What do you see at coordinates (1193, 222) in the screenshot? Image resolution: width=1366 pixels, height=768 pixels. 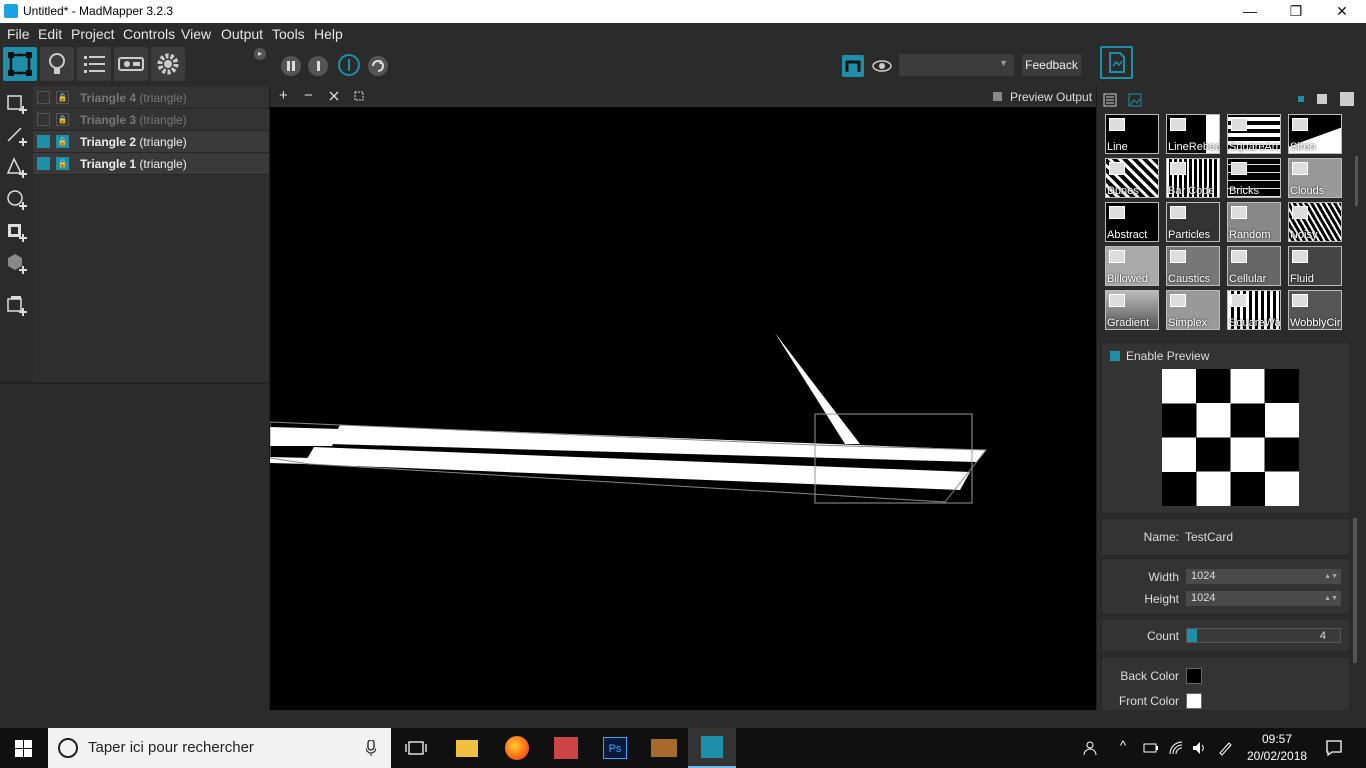 I see `generator-thumb: Particles` at bounding box center [1193, 222].